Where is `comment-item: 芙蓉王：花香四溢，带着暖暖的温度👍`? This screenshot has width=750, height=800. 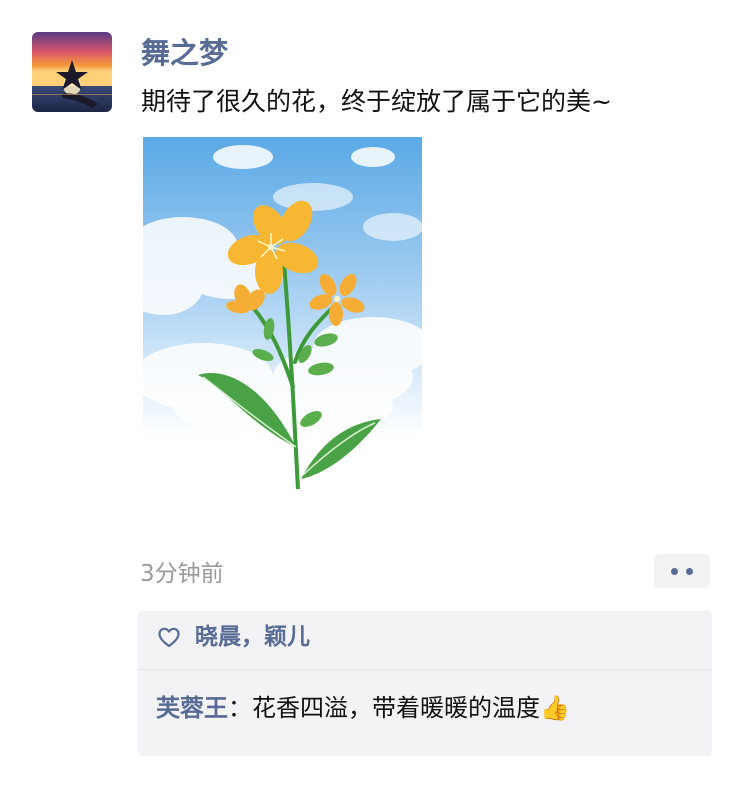
comment-item: 芙蓉王：花香四溢，带着暖暖的温度👍 is located at coordinates (363, 708).